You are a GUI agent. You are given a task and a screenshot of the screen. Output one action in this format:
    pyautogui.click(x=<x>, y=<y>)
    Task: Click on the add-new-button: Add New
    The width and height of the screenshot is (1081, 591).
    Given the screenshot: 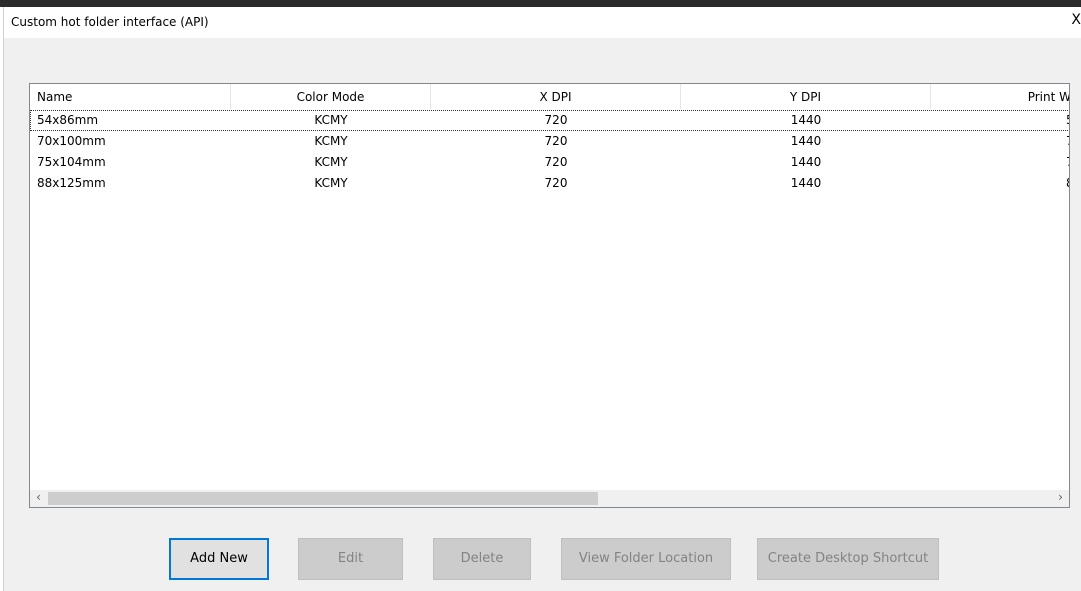 What is the action you would take?
    pyautogui.click(x=219, y=559)
    